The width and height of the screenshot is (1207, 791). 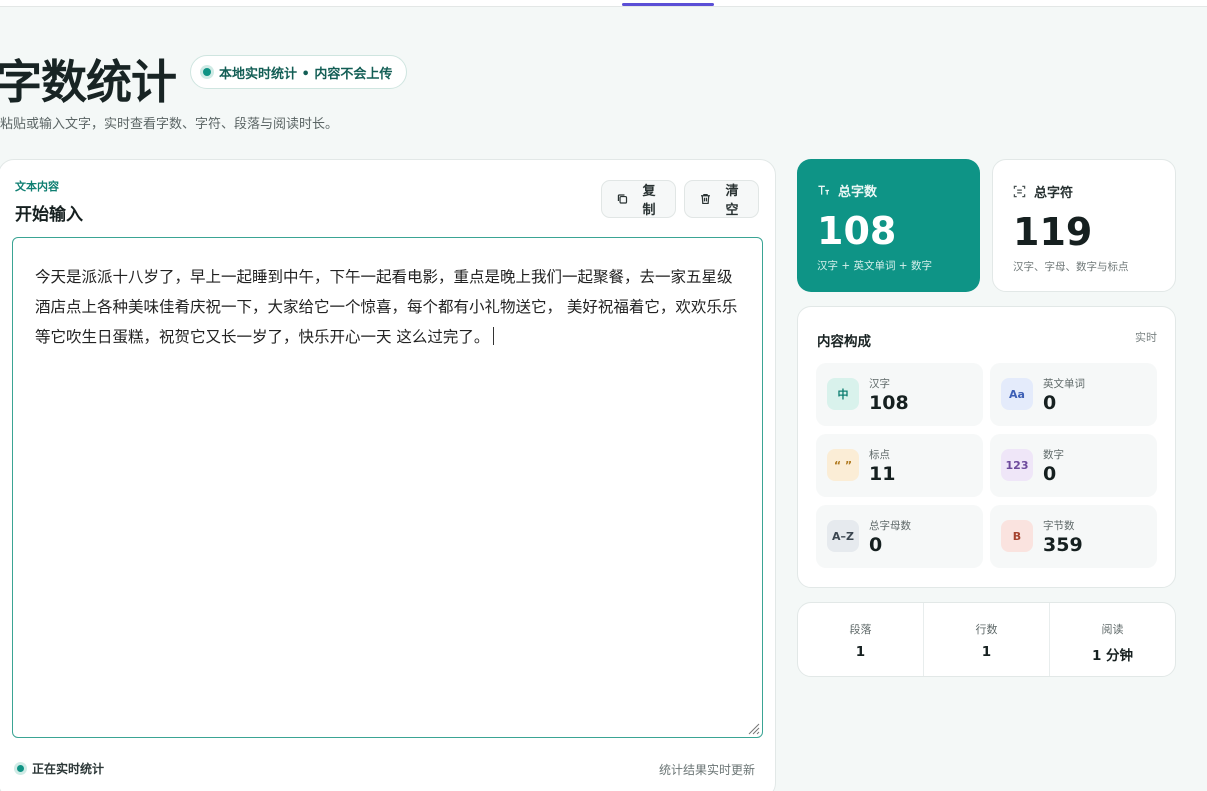 What do you see at coordinates (638, 199) in the screenshot?
I see `copy-button: 复制` at bounding box center [638, 199].